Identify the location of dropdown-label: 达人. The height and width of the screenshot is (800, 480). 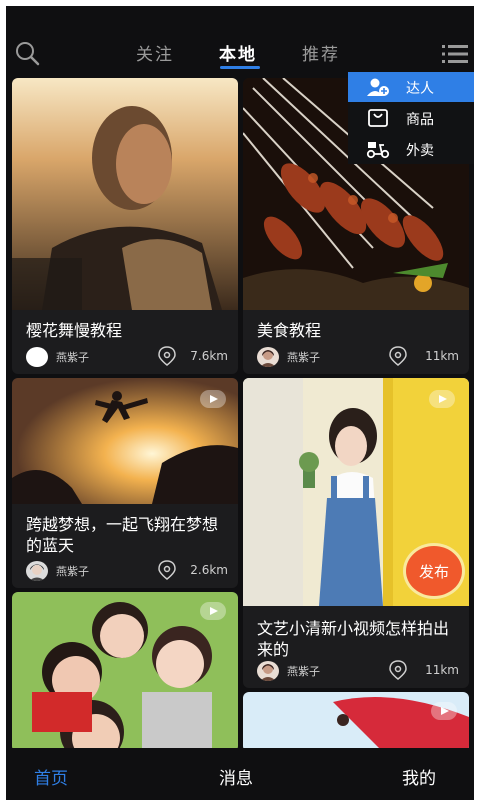
(420, 89).